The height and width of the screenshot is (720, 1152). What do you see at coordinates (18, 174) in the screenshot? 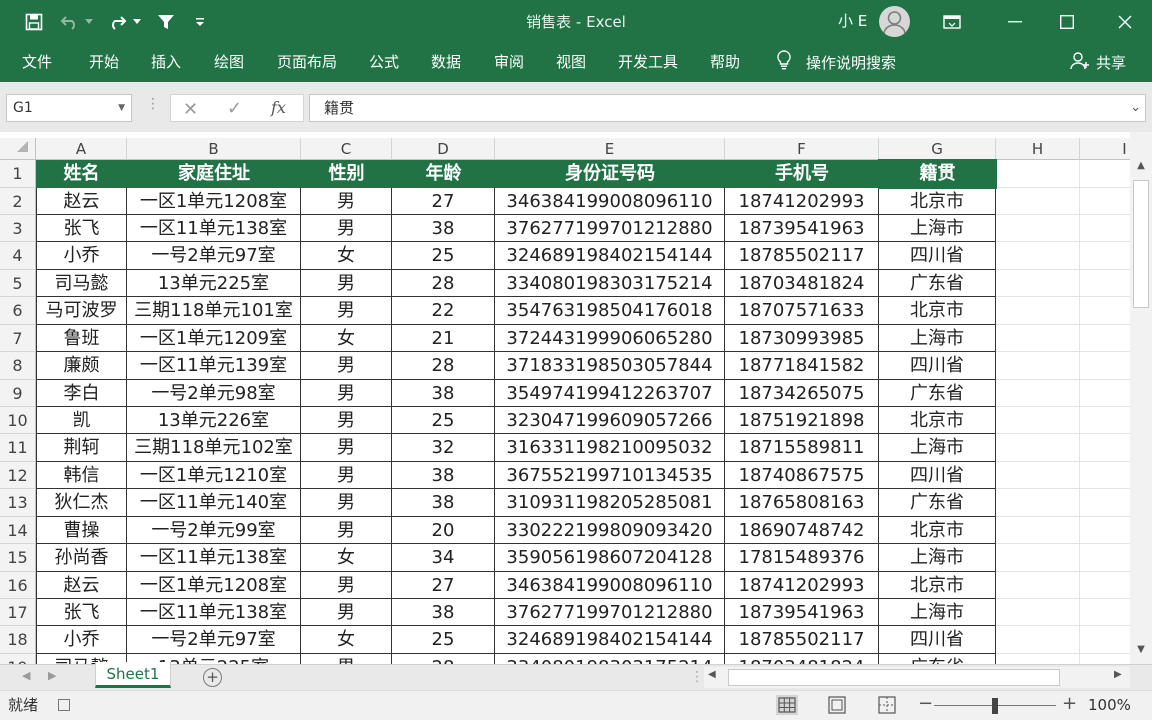
I see `row-header: 1` at bounding box center [18, 174].